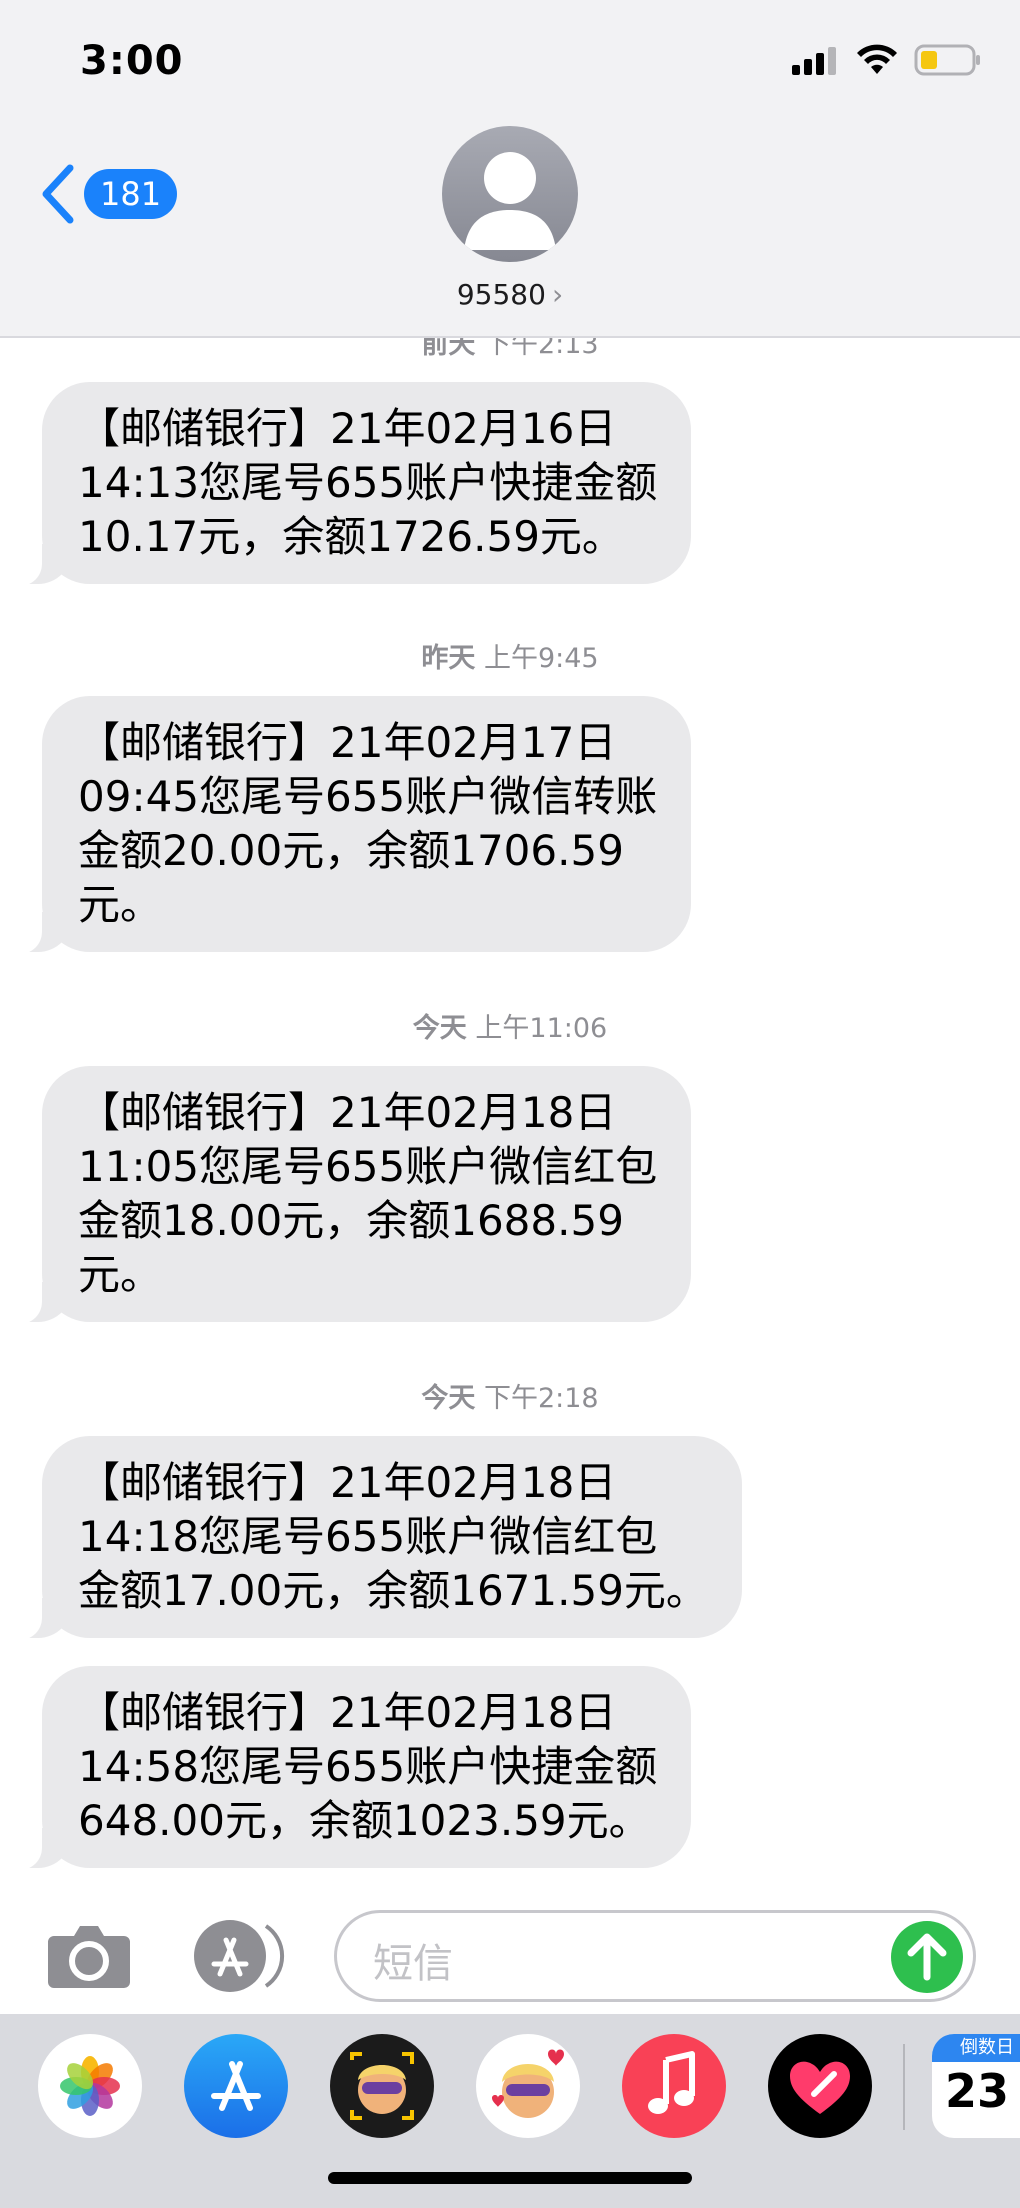  What do you see at coordinates (413, 1964) in the screenshot?
I see `message-input-placeholder: 短信` at bounding box center [413, 1964].